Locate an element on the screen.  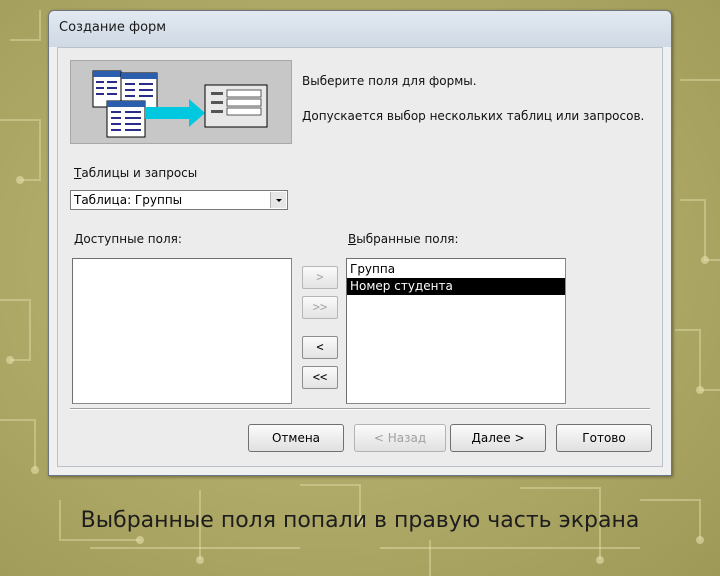
selected-label-rest: ыбранные поля: is located at coordinates (407, 239).